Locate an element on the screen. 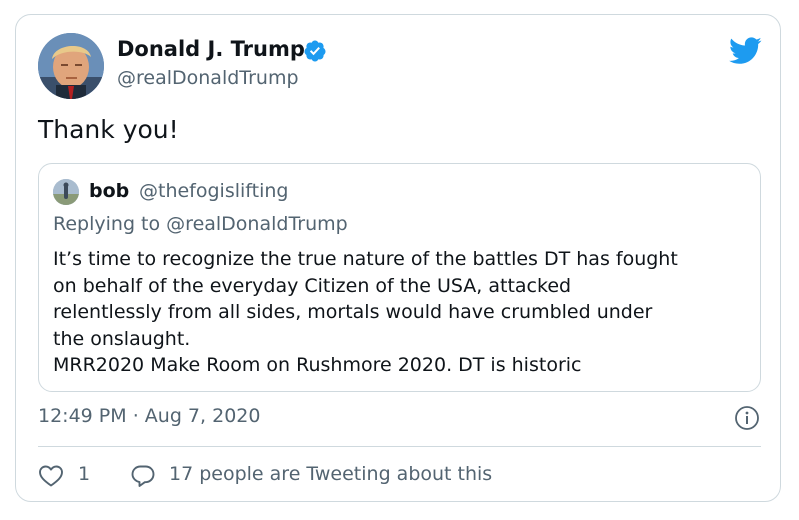 The height and width of the screenshot is (520, 799). author-avatar is located at coordinates (71, 66).